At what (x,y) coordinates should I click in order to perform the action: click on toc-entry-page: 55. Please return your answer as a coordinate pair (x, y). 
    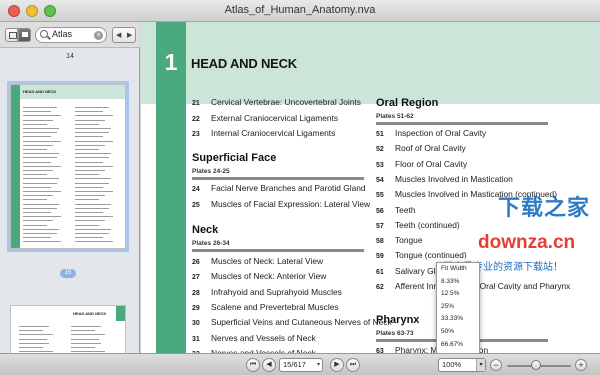
    Looking at the image, I should click on (380, 196).